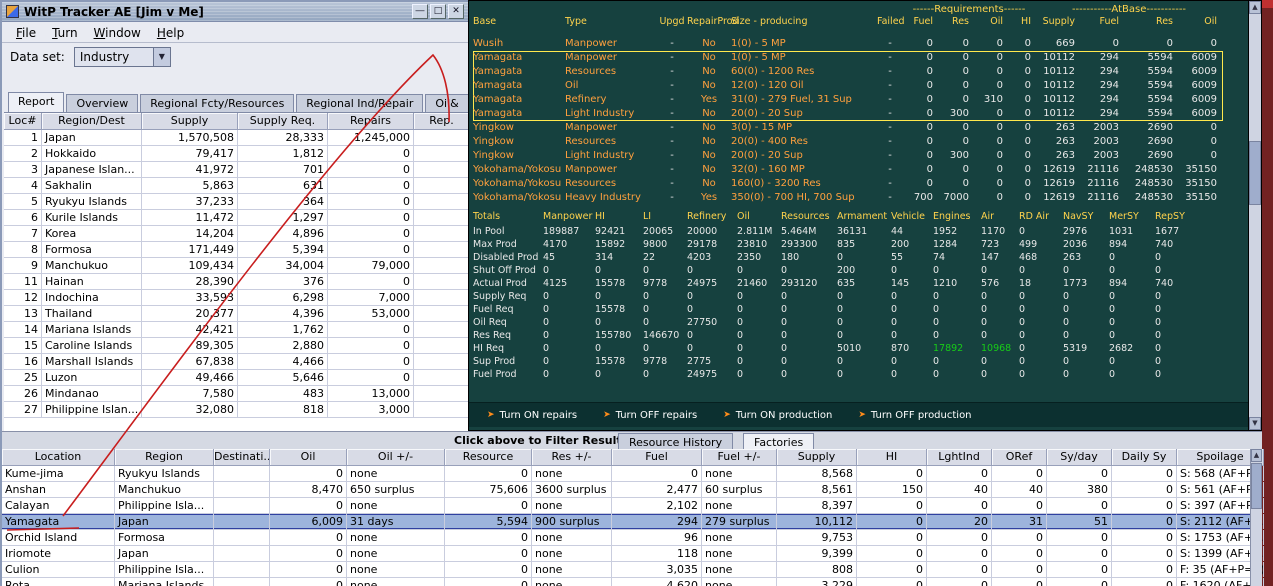 Image resolution: width=1273 pixels, height=586 pixels. I want to click on totals-row: Shut Off Prod 0 0 0 0 0 0 200 0 0 0 0 0 0 0, so click(835, 270).